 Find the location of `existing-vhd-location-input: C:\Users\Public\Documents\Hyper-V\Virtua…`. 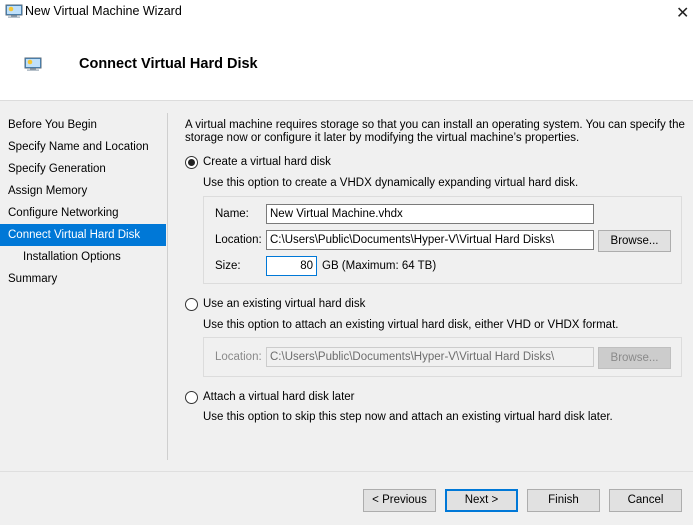

existing-vhd-location-input: C:\Users\Public\Documents\Hyper-V\Virtua… is located at coordinates (430, 357).